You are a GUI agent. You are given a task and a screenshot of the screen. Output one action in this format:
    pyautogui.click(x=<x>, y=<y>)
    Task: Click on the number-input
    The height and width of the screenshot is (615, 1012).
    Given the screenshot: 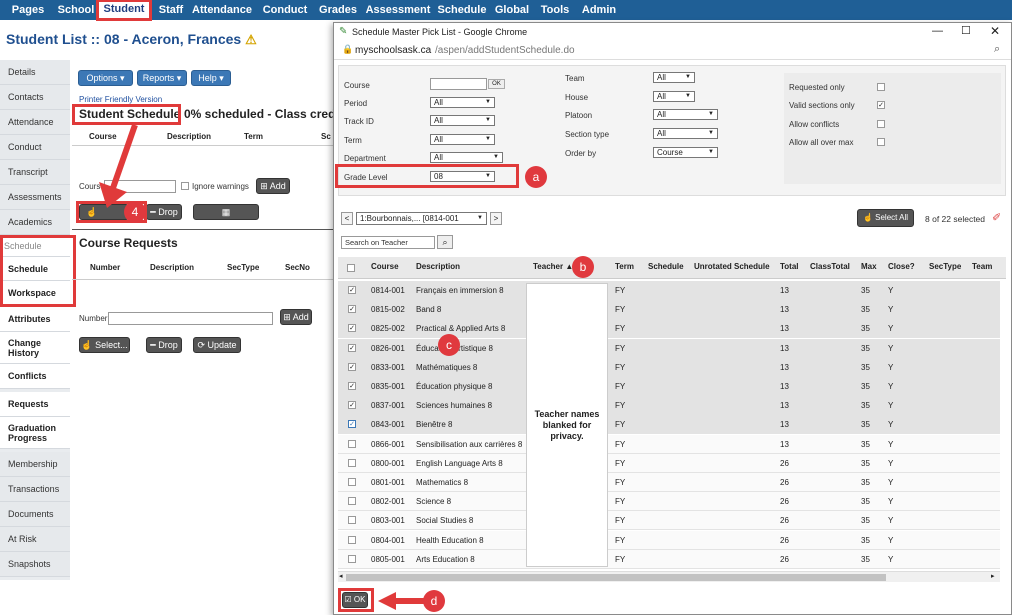 What is the action you would take?
    pyautogui.click(x=190, y=318)
    